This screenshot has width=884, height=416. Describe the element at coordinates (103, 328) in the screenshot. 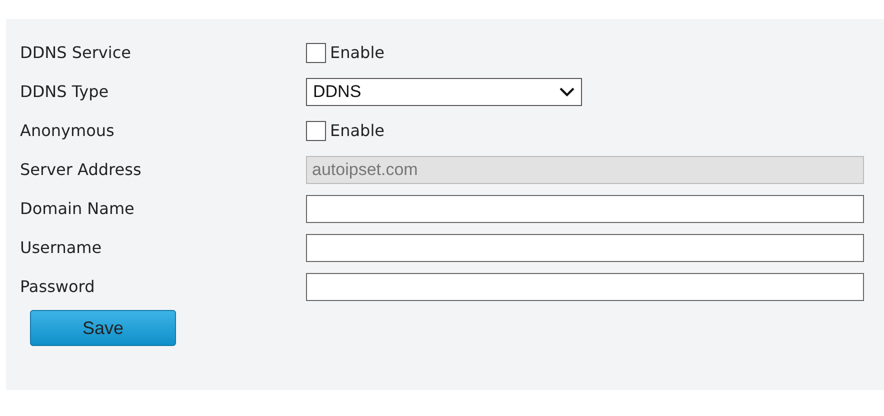

I see `save-button: Save` at that location.